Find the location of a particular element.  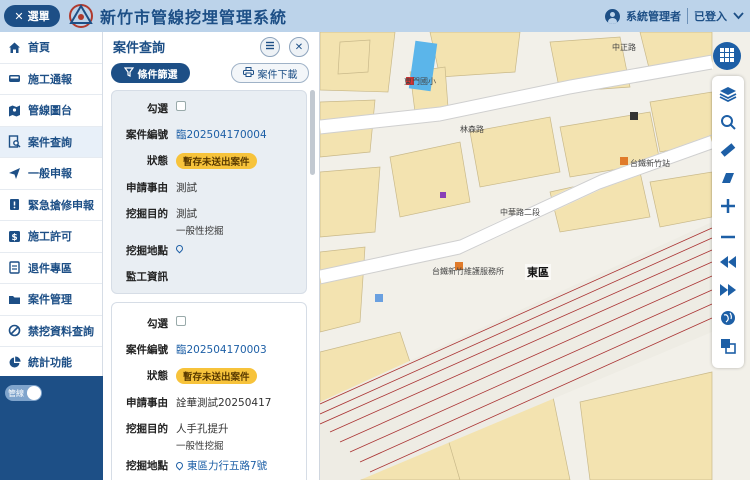

hamburger-icon is located at coordinates (270, 47).